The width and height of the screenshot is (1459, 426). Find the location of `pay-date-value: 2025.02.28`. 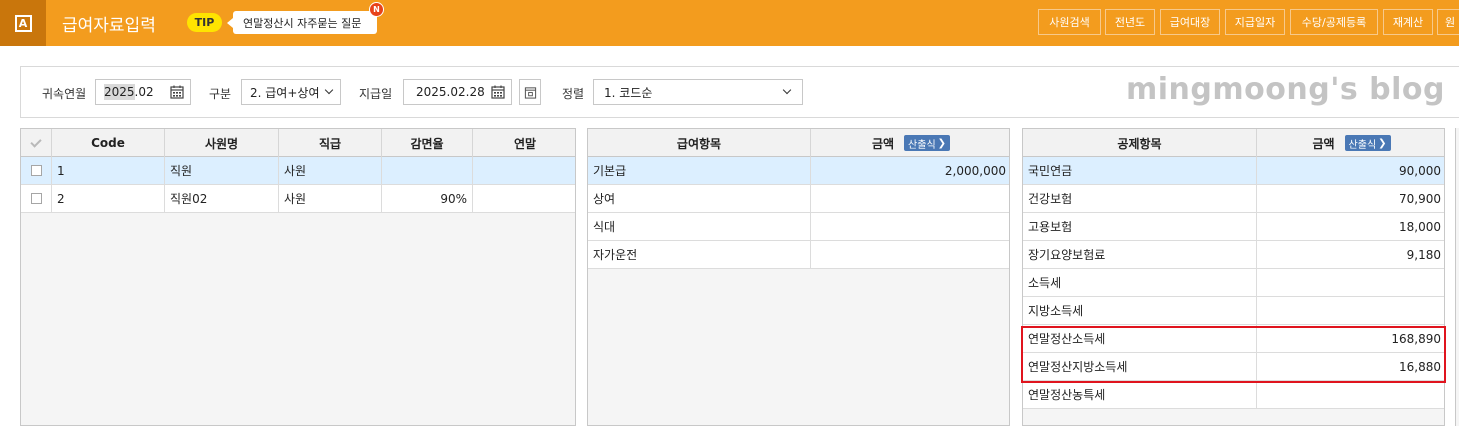

pay-date-value: 2025.02.28 is located at coordinates (450, 92).